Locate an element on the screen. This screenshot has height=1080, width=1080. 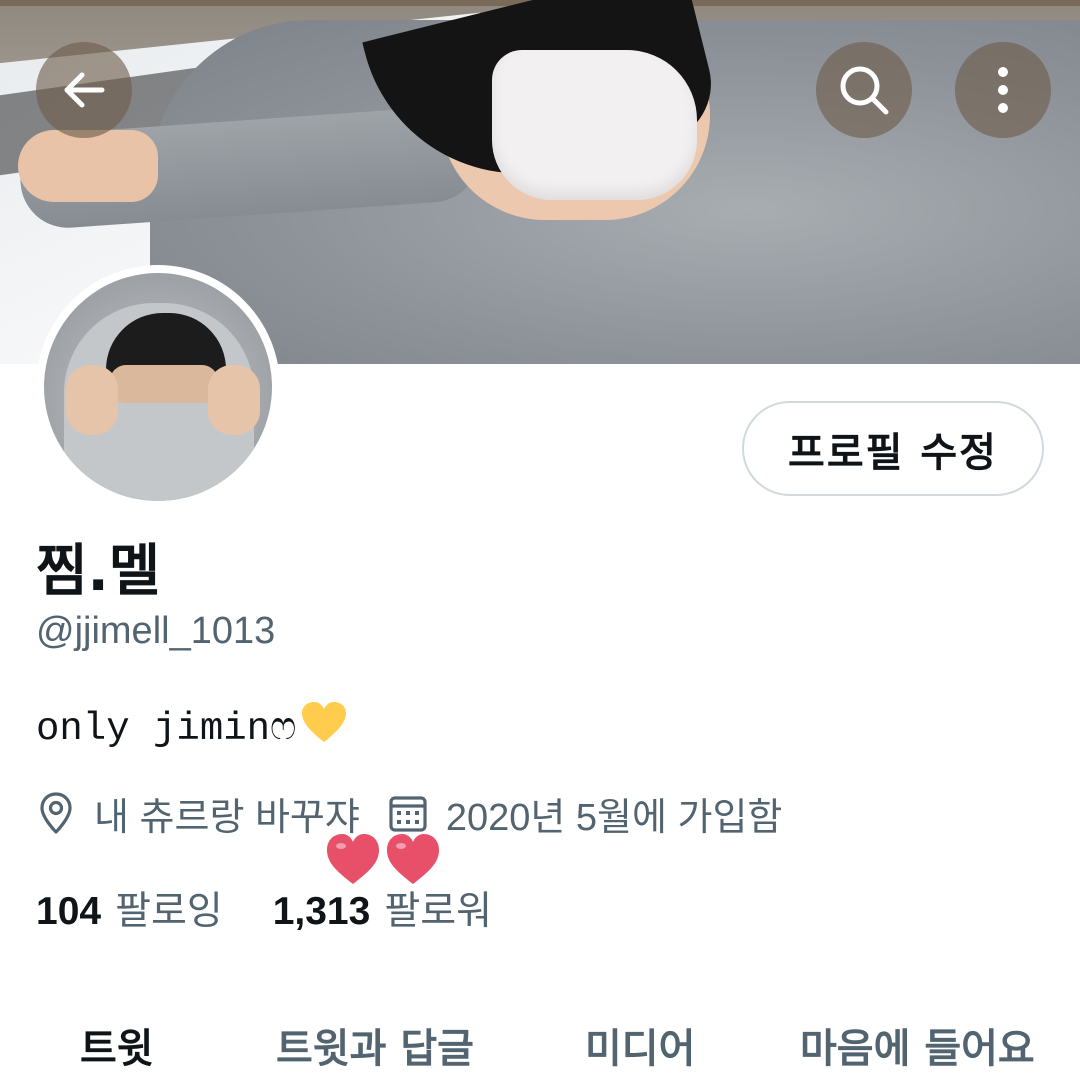
location-text: 내 츄르랑 바꾸쟈 is located at coordinates (227, 817).